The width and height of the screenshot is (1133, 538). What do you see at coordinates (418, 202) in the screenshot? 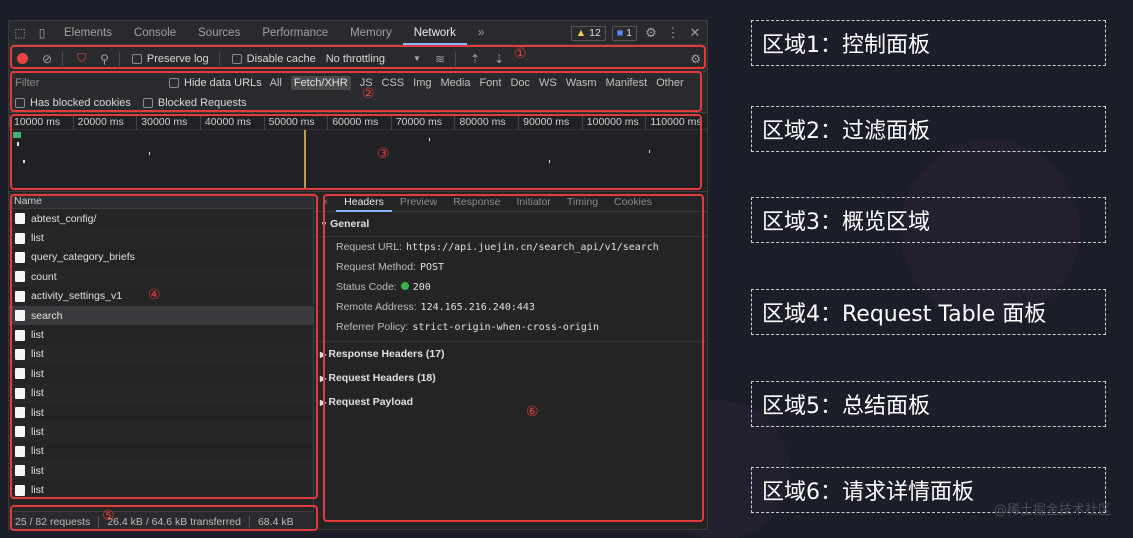
I see `tab-preview: Preview` at bounding box center [418, 202].